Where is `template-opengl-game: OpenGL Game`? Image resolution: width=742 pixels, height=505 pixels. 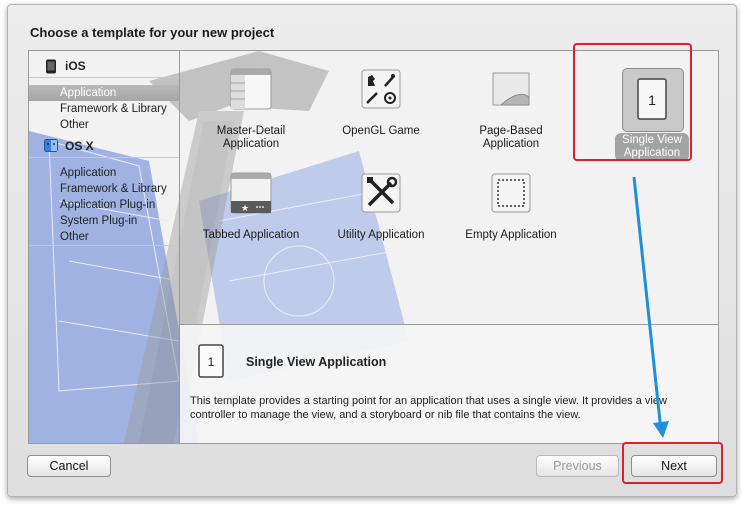 template-opengl-game: OpenGL Game is located at coordinates (381, 109).